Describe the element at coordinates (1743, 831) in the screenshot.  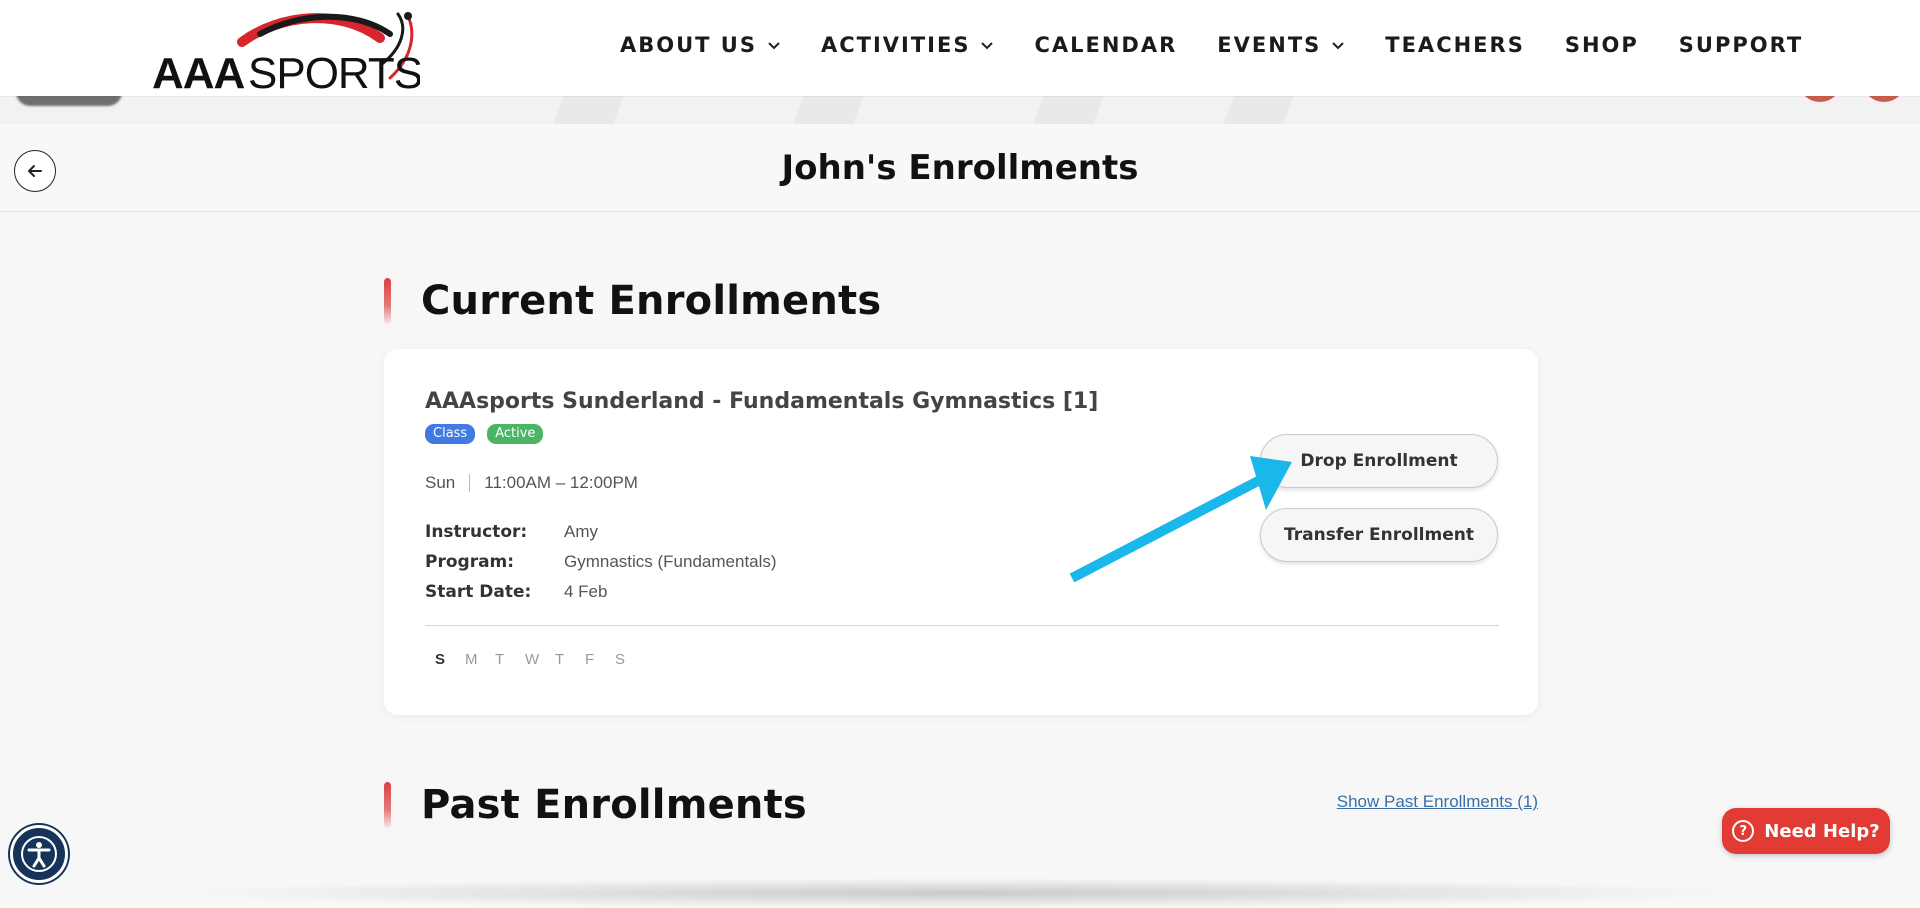
I see `help-question-icon: ?` at that location.